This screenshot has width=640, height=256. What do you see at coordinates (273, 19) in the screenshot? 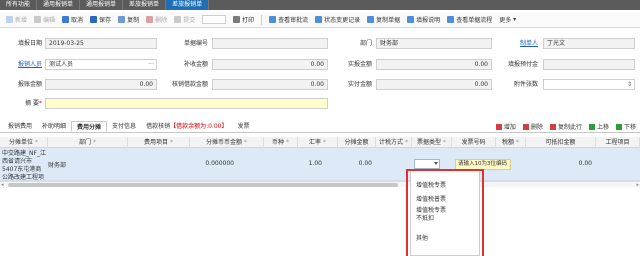
I see `approval-flow-icon` at bounding box center [273, 19].